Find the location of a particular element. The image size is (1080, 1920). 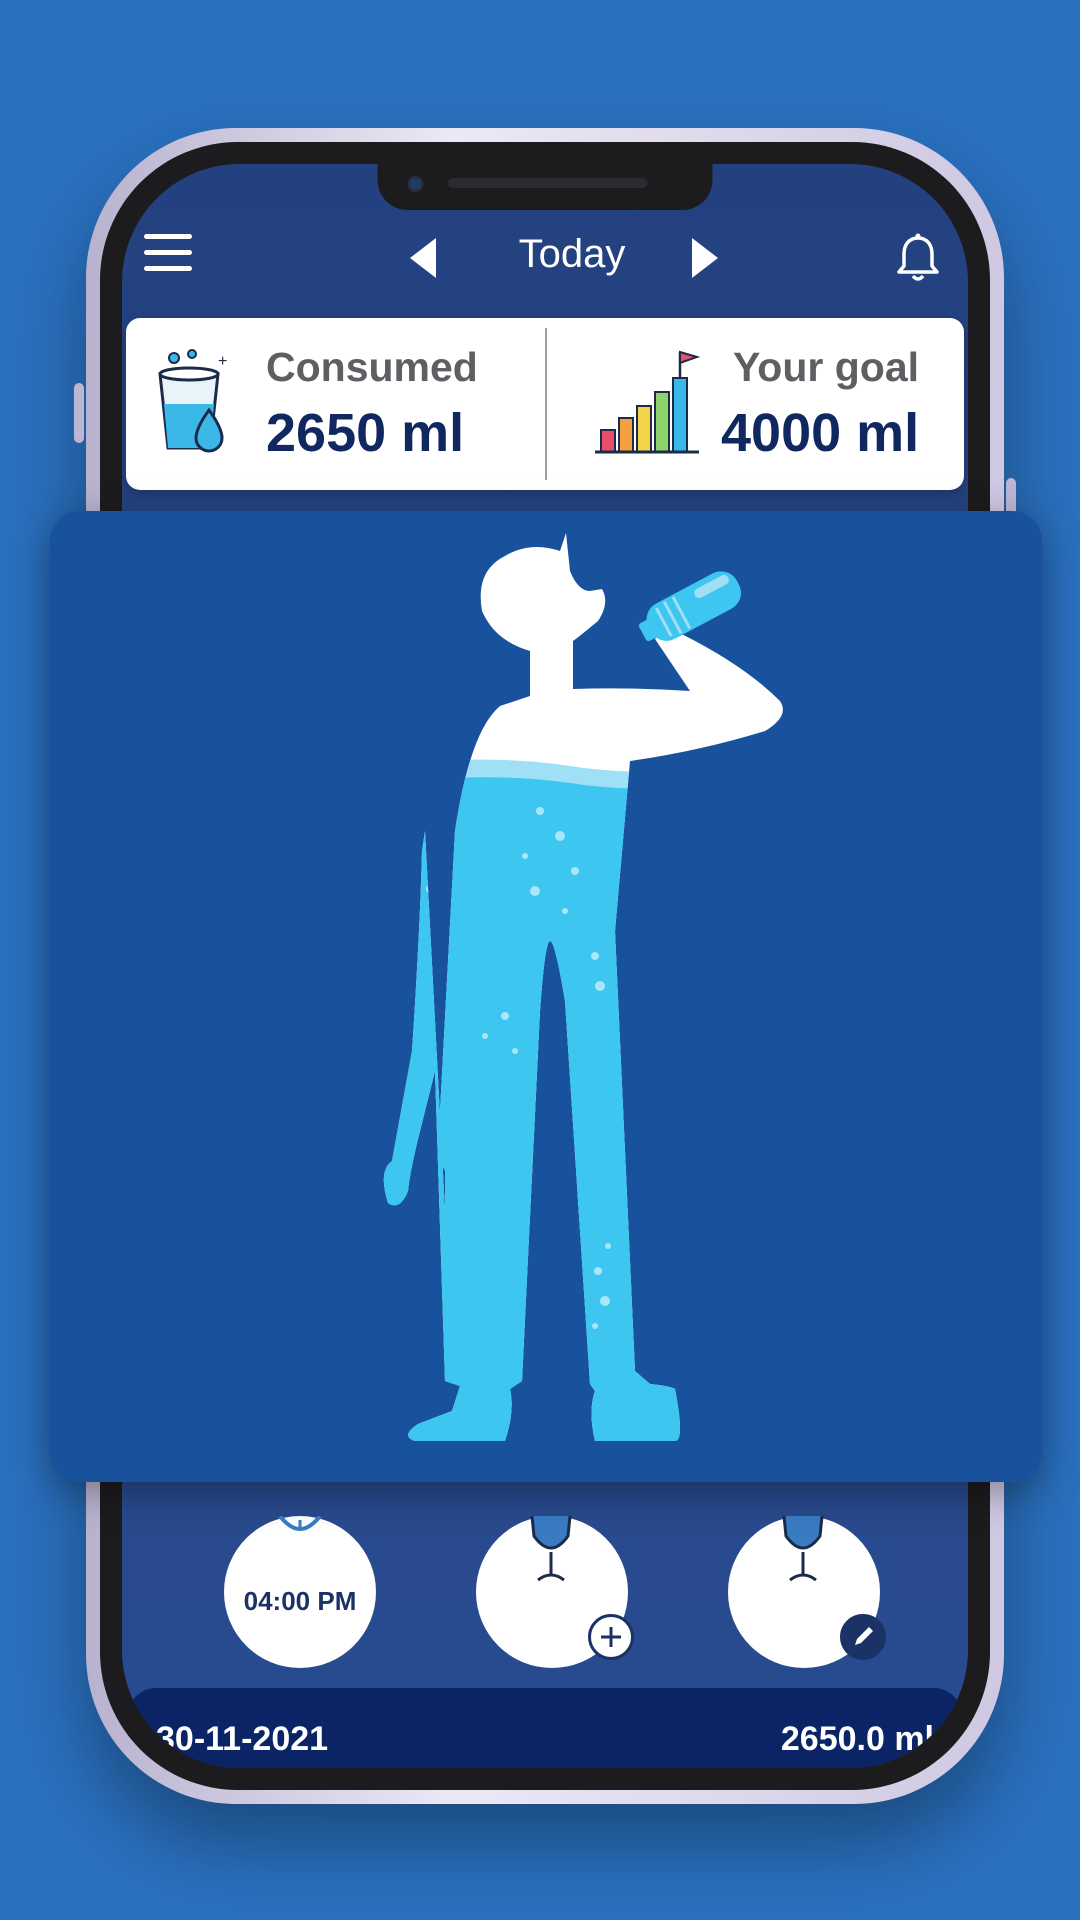

footer-total: 2650.0 ml is located at coordinates (857, 1739).